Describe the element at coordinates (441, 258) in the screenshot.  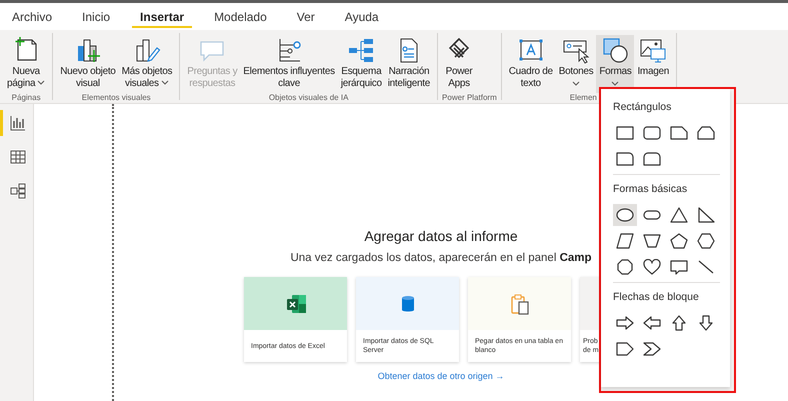
I see `description: Una vez cargados los datos, aparecerán en el panel Camp` at that location.